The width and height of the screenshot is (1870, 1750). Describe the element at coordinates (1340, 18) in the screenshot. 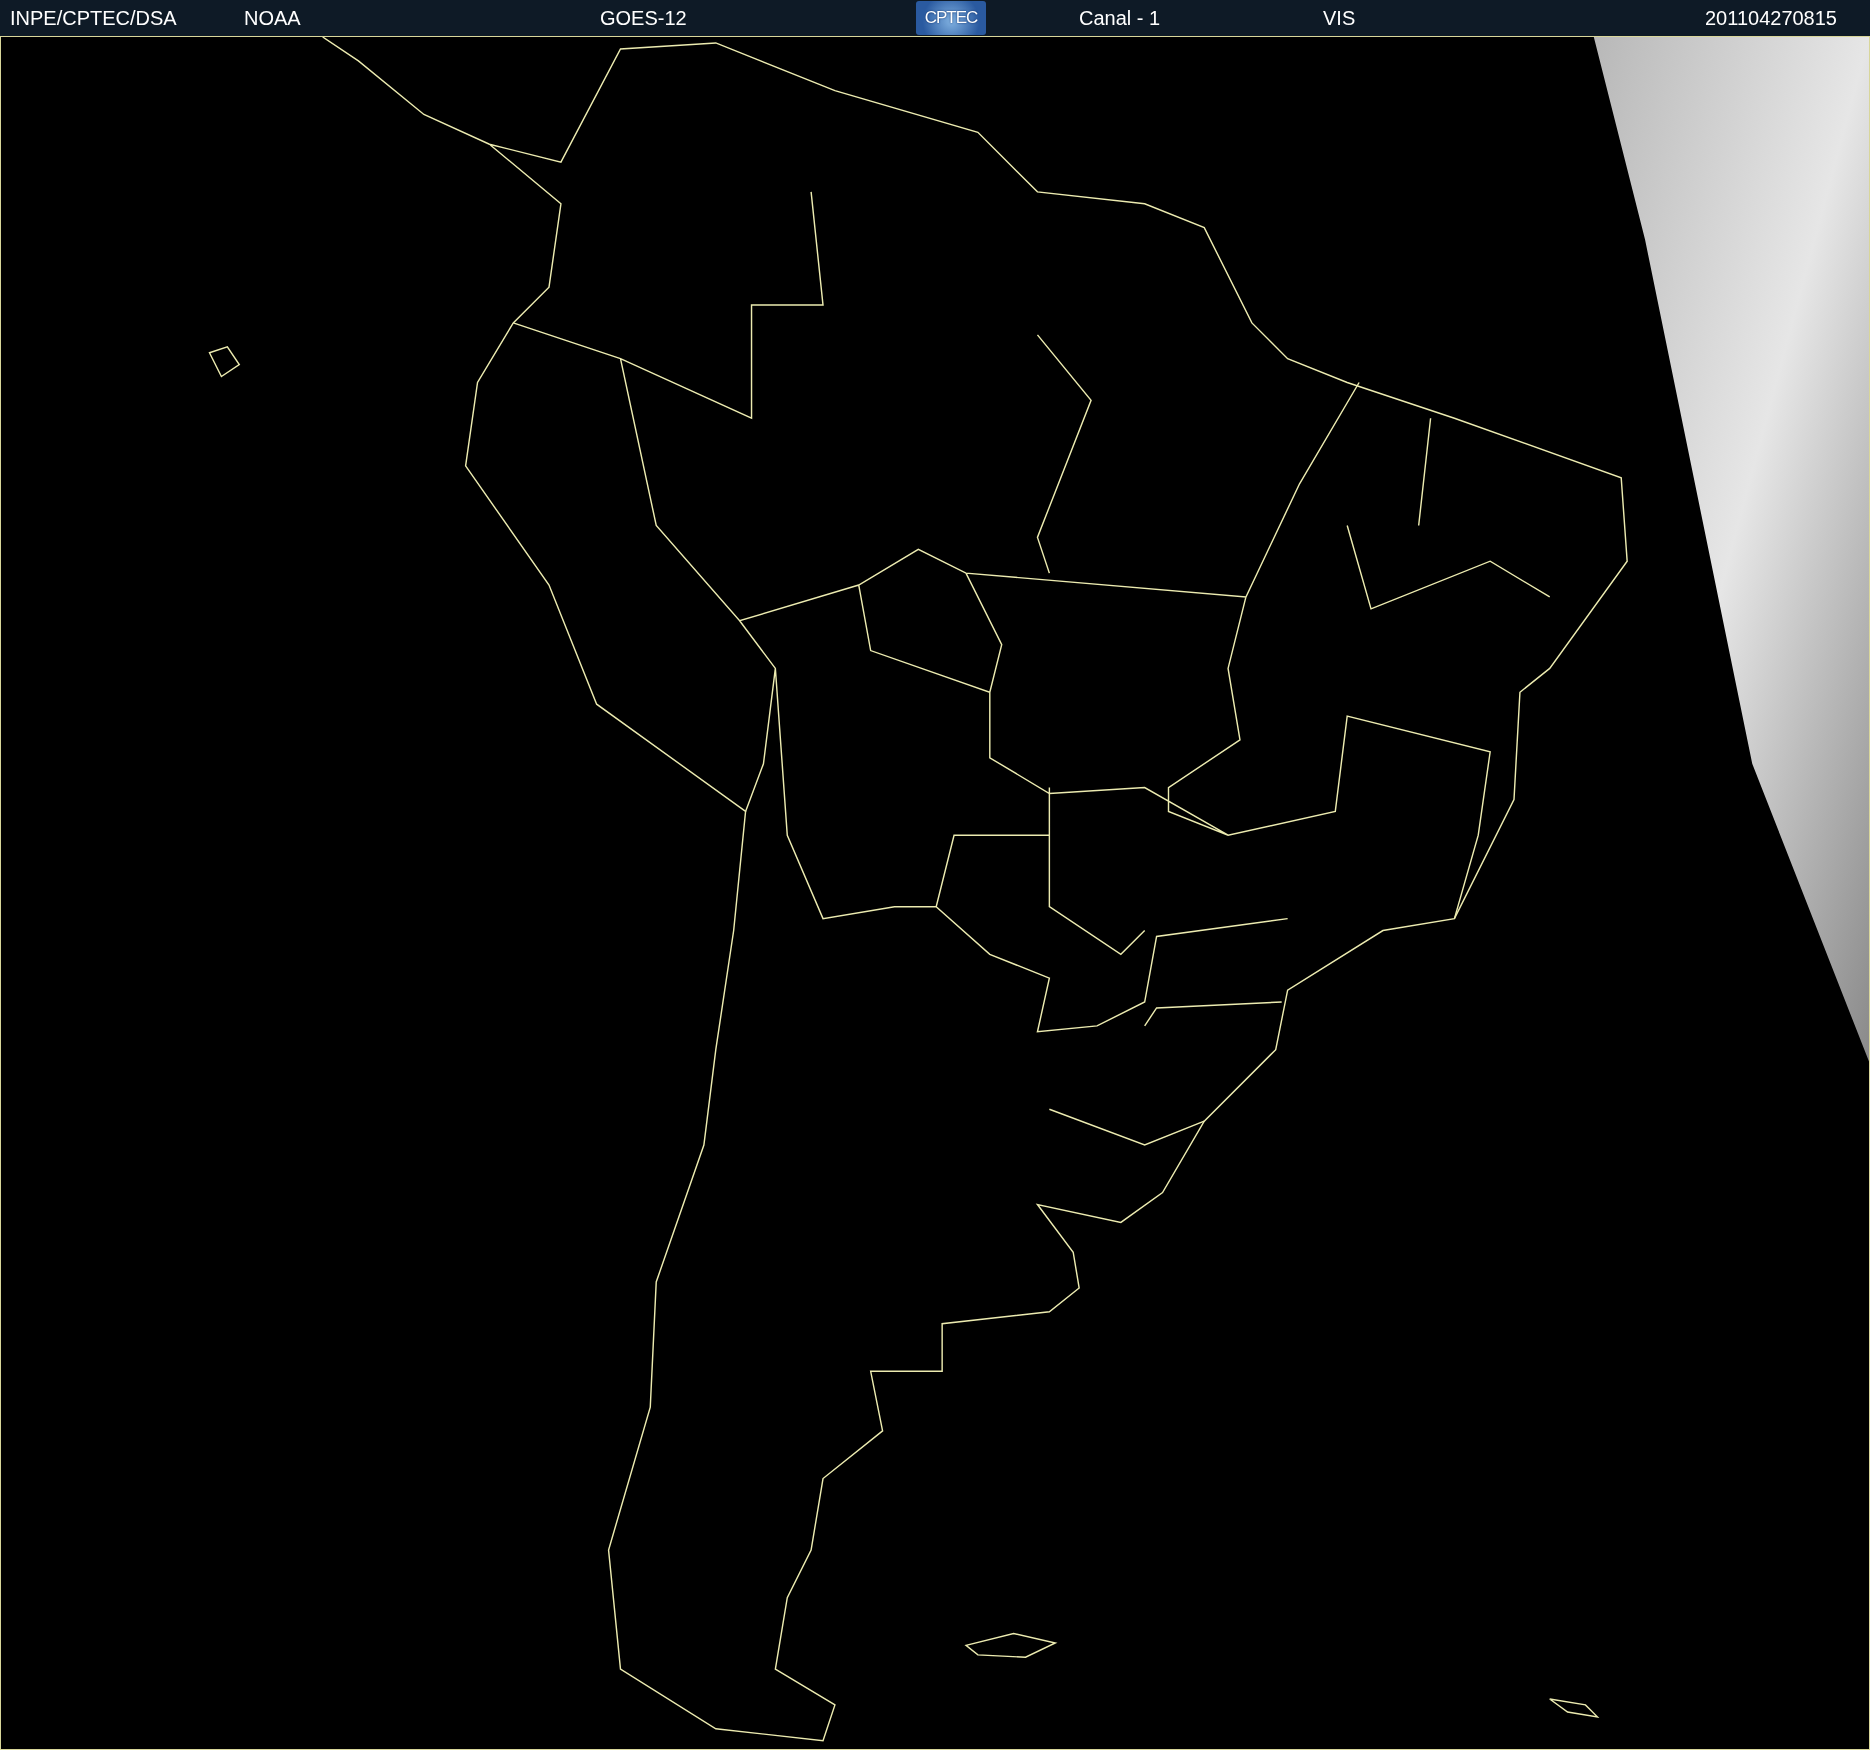

I see `band-label: VIS` at that location.